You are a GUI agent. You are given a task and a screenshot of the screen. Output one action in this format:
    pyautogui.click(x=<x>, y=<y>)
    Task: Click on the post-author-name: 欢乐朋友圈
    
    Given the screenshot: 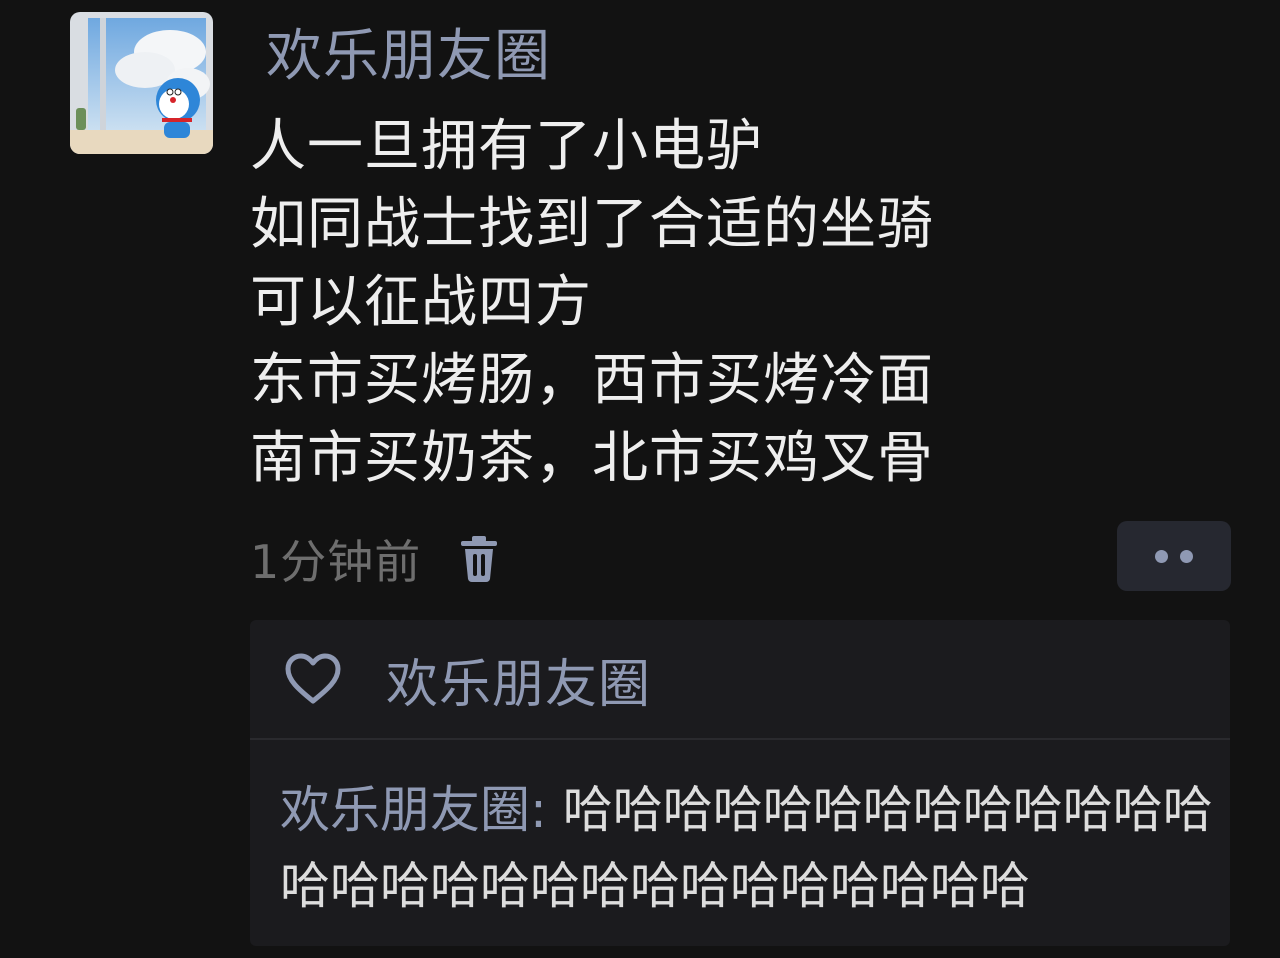 What is the action you would take?
    pyautogui.click(x=408, y=57)
    